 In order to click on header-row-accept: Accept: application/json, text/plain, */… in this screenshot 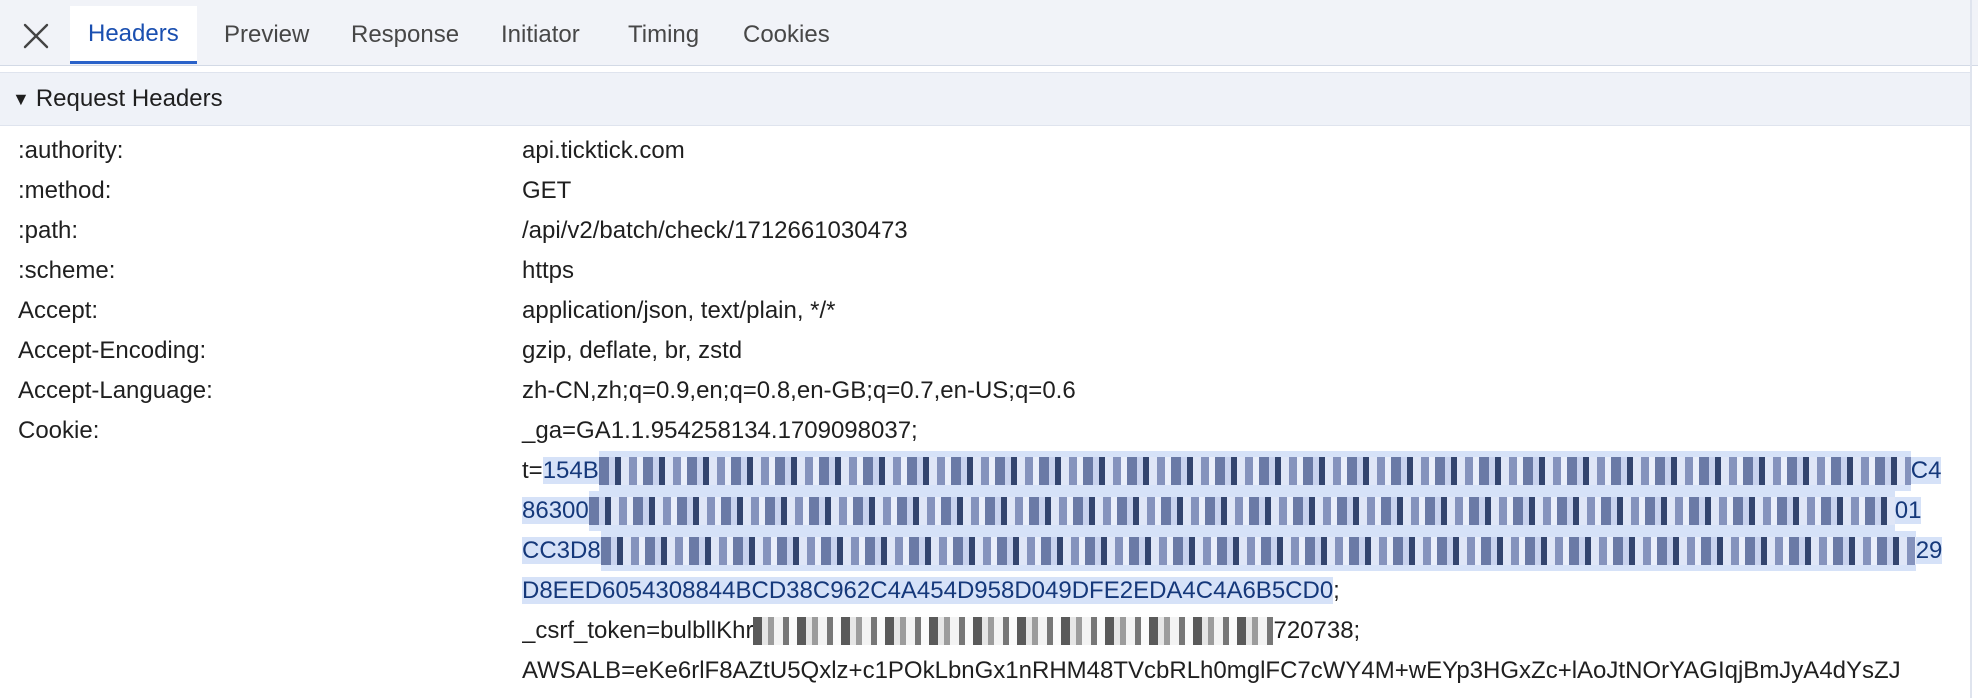, I will do `click(985, 311)`.